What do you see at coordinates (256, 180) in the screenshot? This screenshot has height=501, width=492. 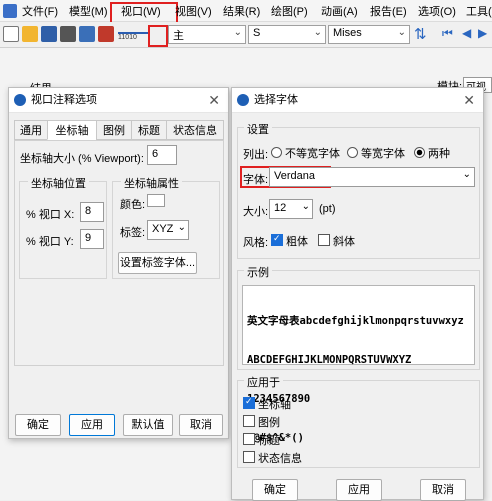 I see `font-label: 字体:` at bounding box center [256, 180].